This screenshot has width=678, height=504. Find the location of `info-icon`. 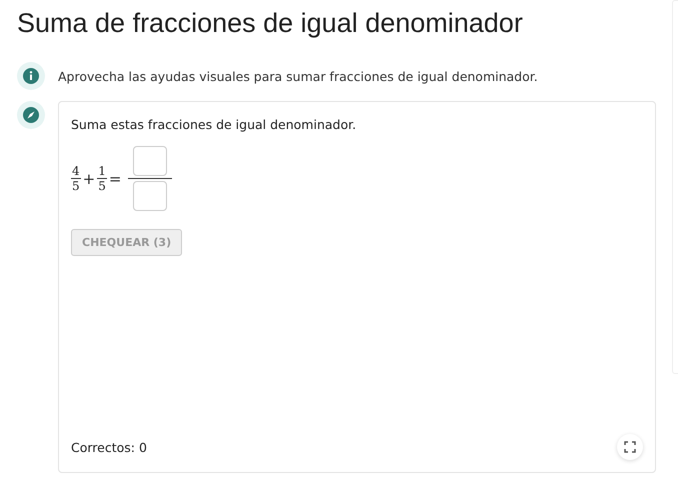

info-icon is located at coordinates (31, 76).